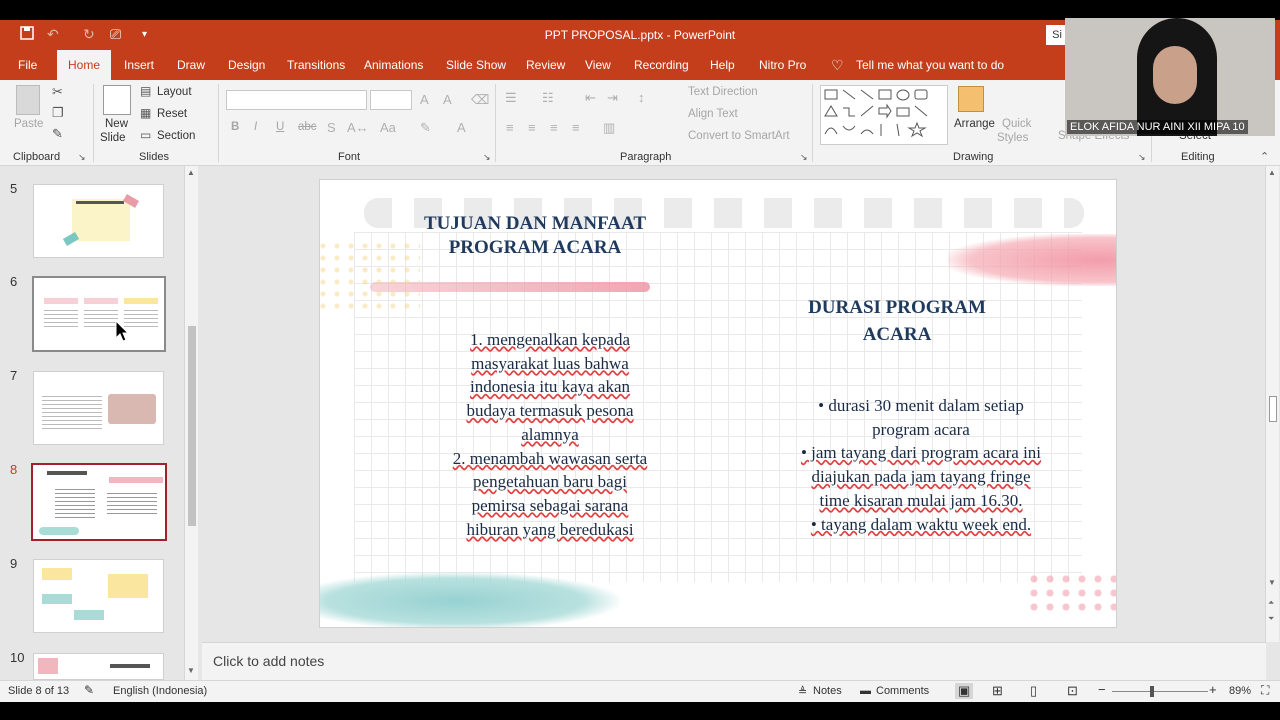  What do you see at coordinates (974, 124) in the screenshot?
I see `arrange-button: Arrange` at bounding box center [974, 124].